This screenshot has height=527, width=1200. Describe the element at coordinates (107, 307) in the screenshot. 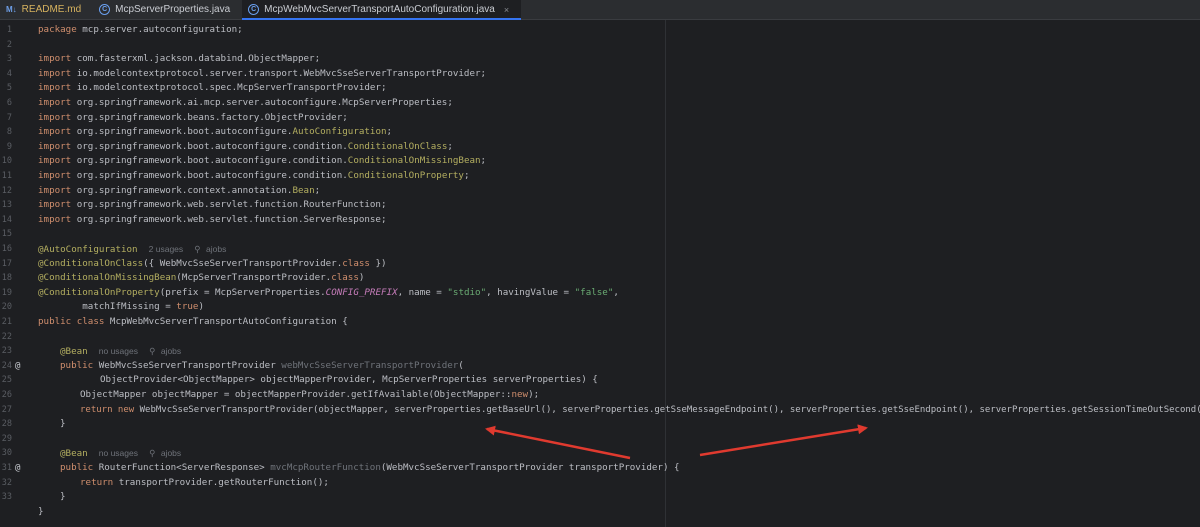

I see `code-text: matchIfMissing =` at that location.